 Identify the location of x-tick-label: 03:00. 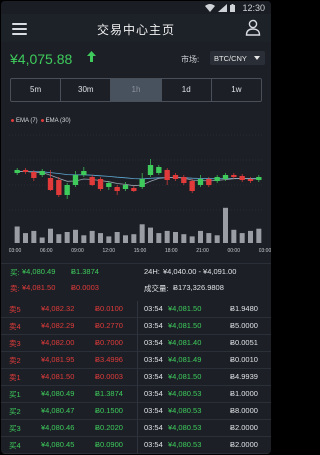
(15, 251).